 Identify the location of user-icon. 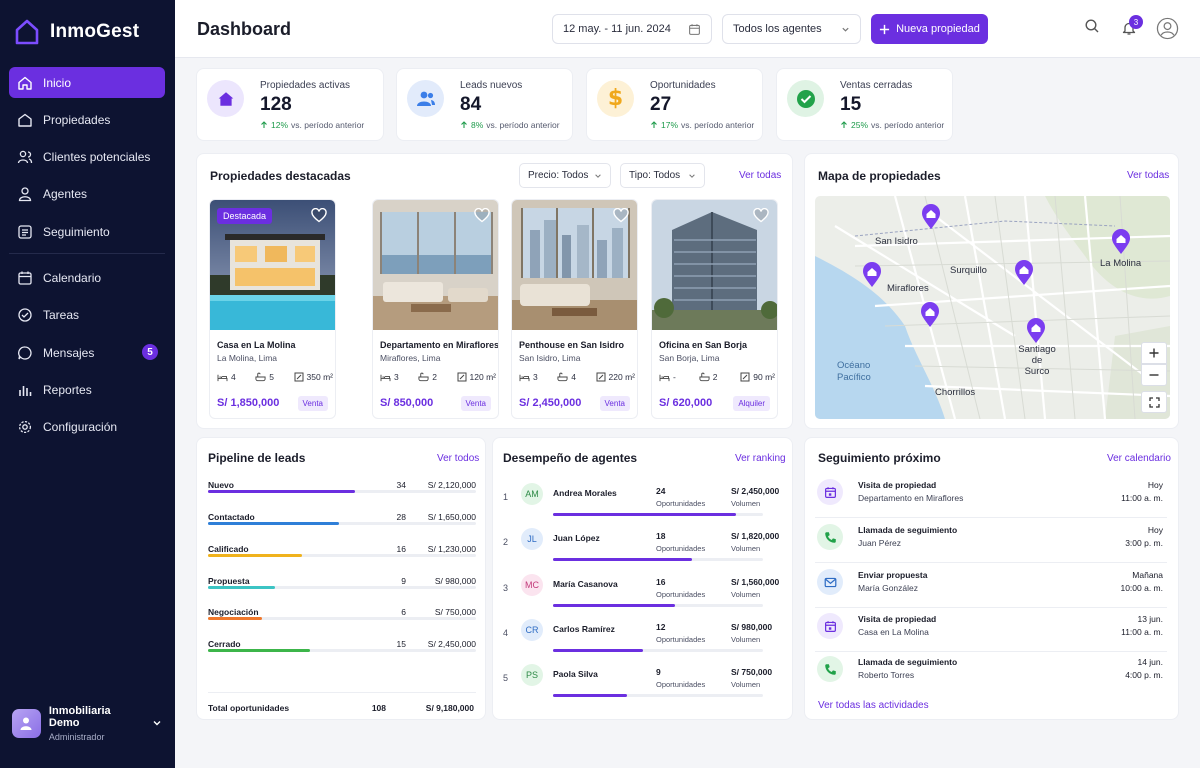
(25, 194).